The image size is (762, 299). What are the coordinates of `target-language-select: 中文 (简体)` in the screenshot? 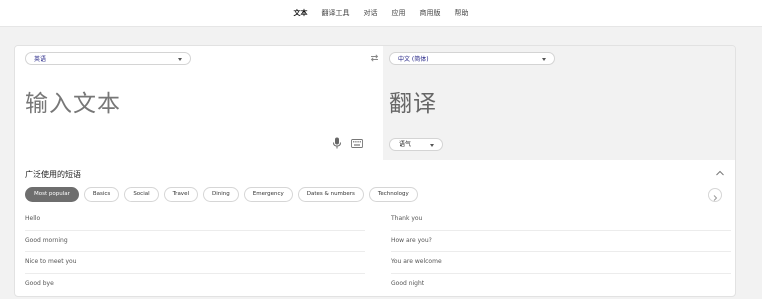 It's located at (472, 58).